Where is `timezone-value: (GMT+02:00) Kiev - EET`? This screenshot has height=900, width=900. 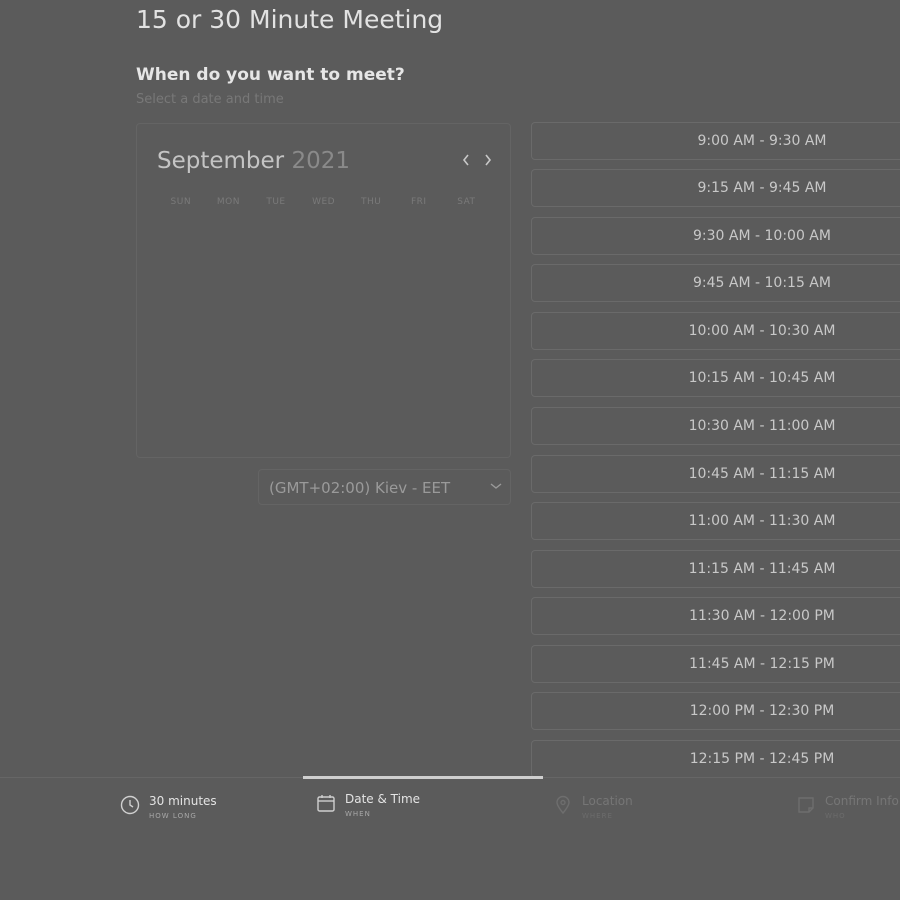
timezone-value: (GMT+02:00) Kiev - EET is located at coordinates (360, 488).